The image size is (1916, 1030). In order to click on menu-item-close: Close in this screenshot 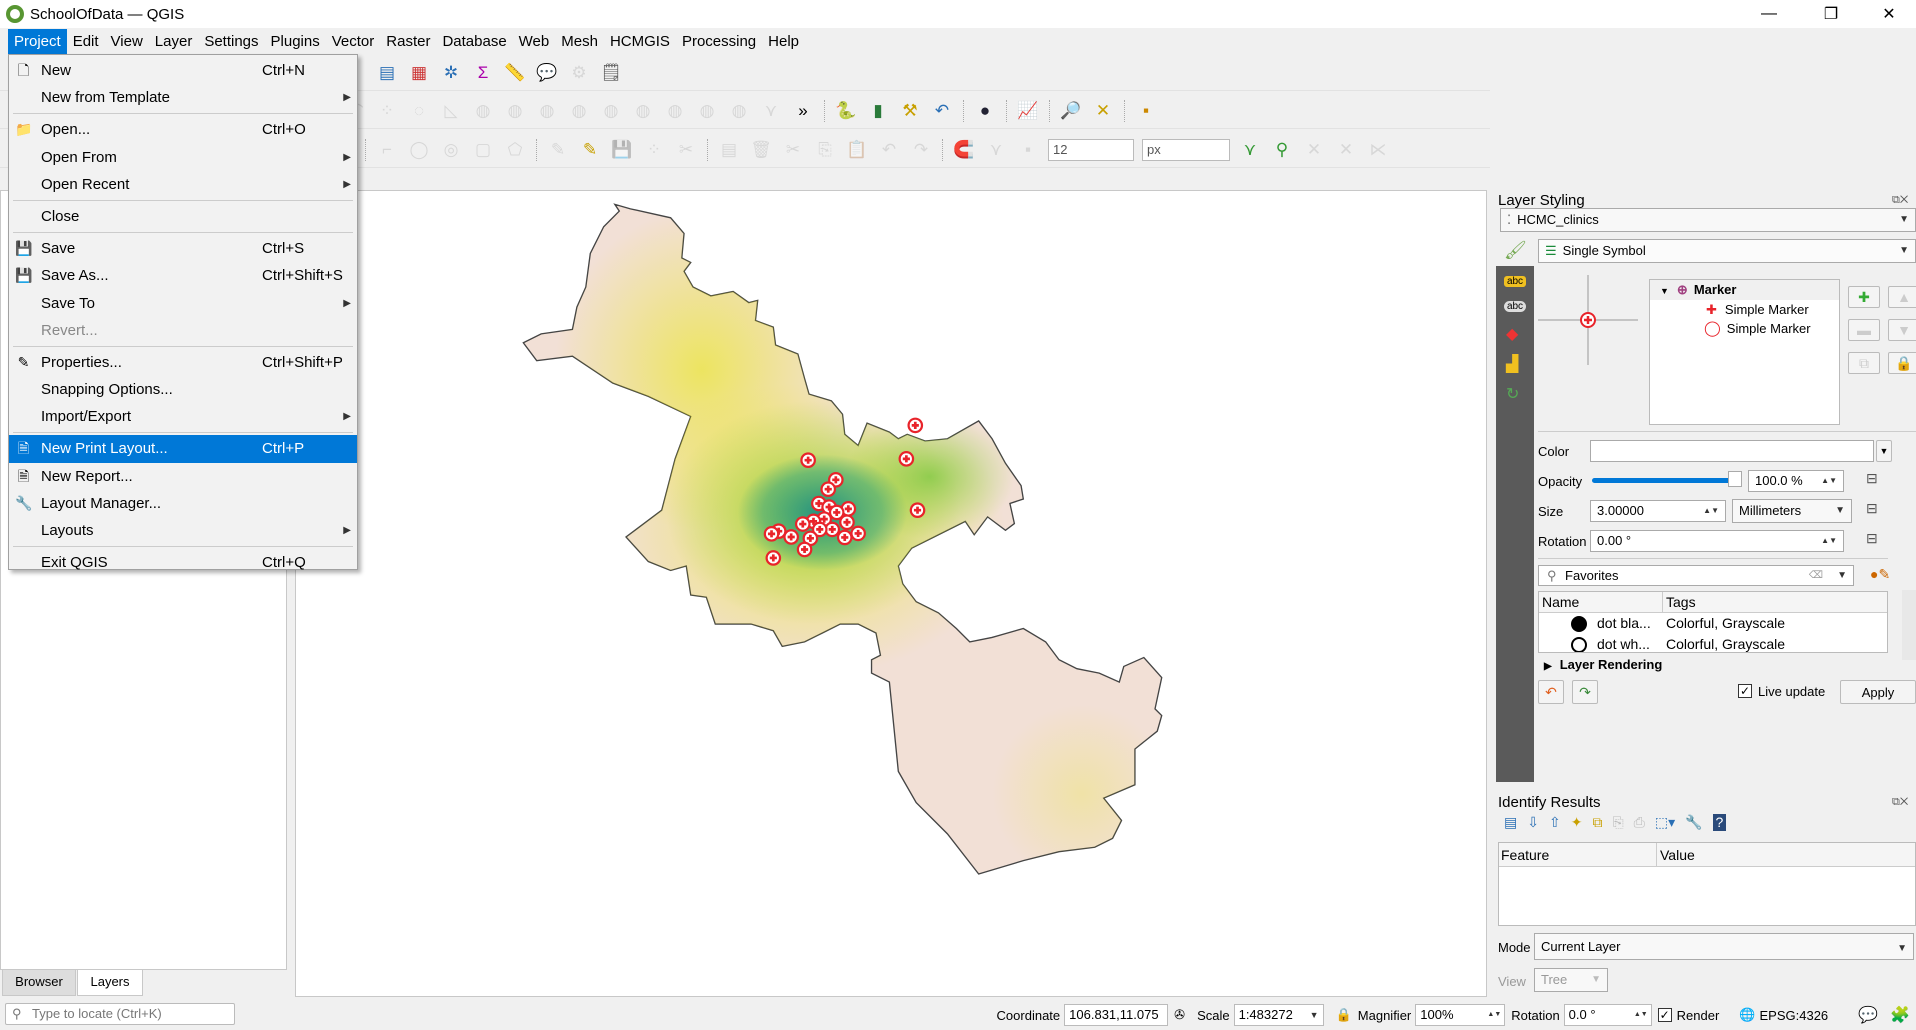, I will do `click(183, 216)`.